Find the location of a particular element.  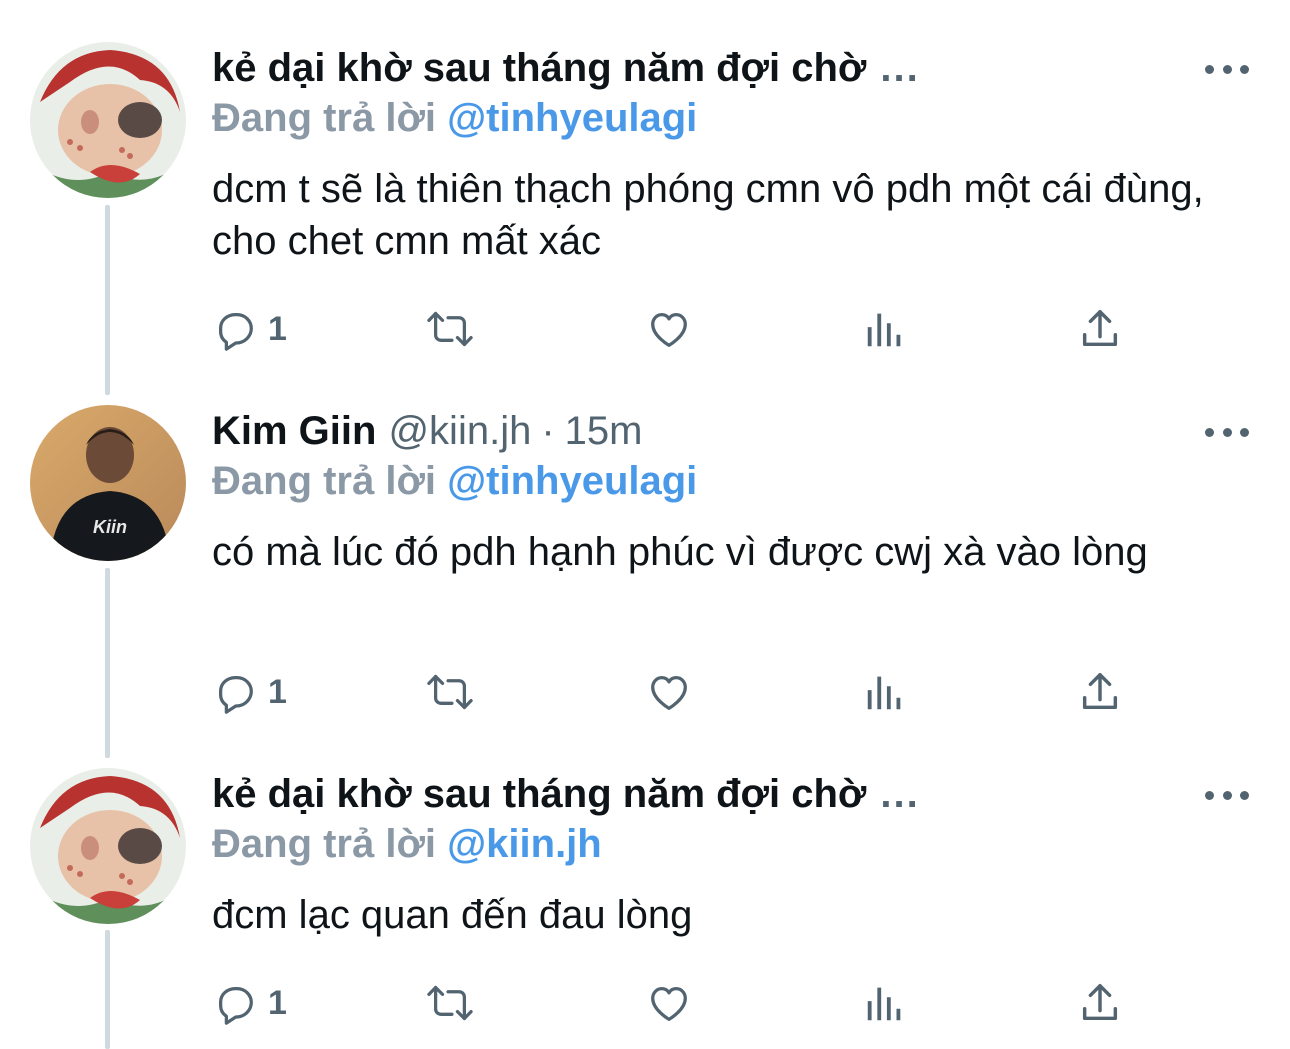

display-name: Kim Giin is located at coordinates (294, 431).